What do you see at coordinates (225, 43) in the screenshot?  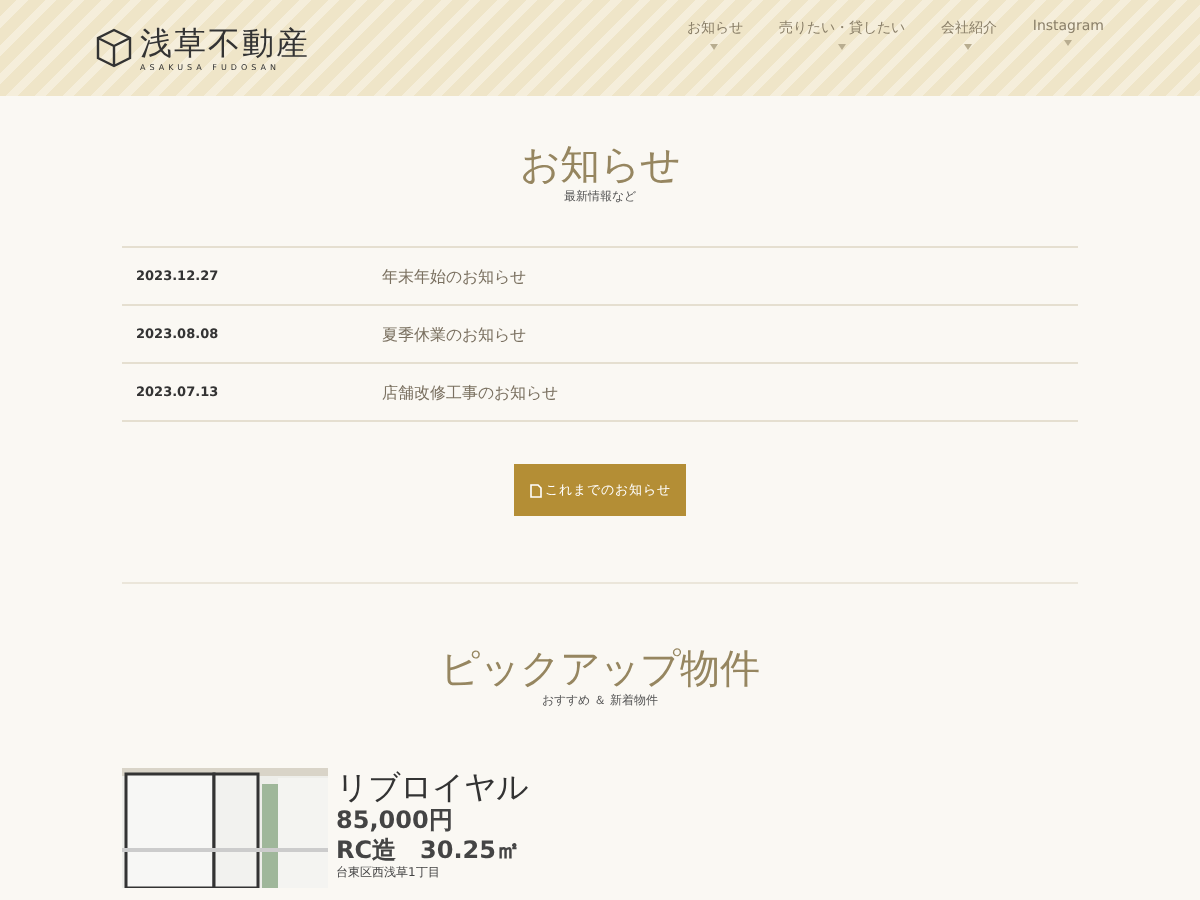 I see `logo-text: 浅草不動産` at bounding box center [225, 43].